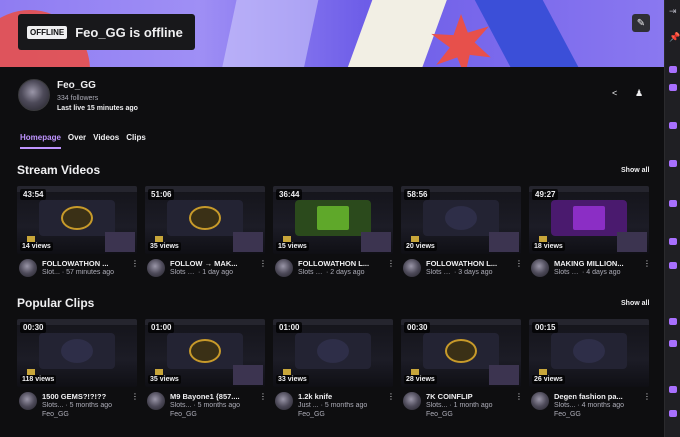  I want to click on video-thumbnail: 49:27 18 views, so click(589, 220).